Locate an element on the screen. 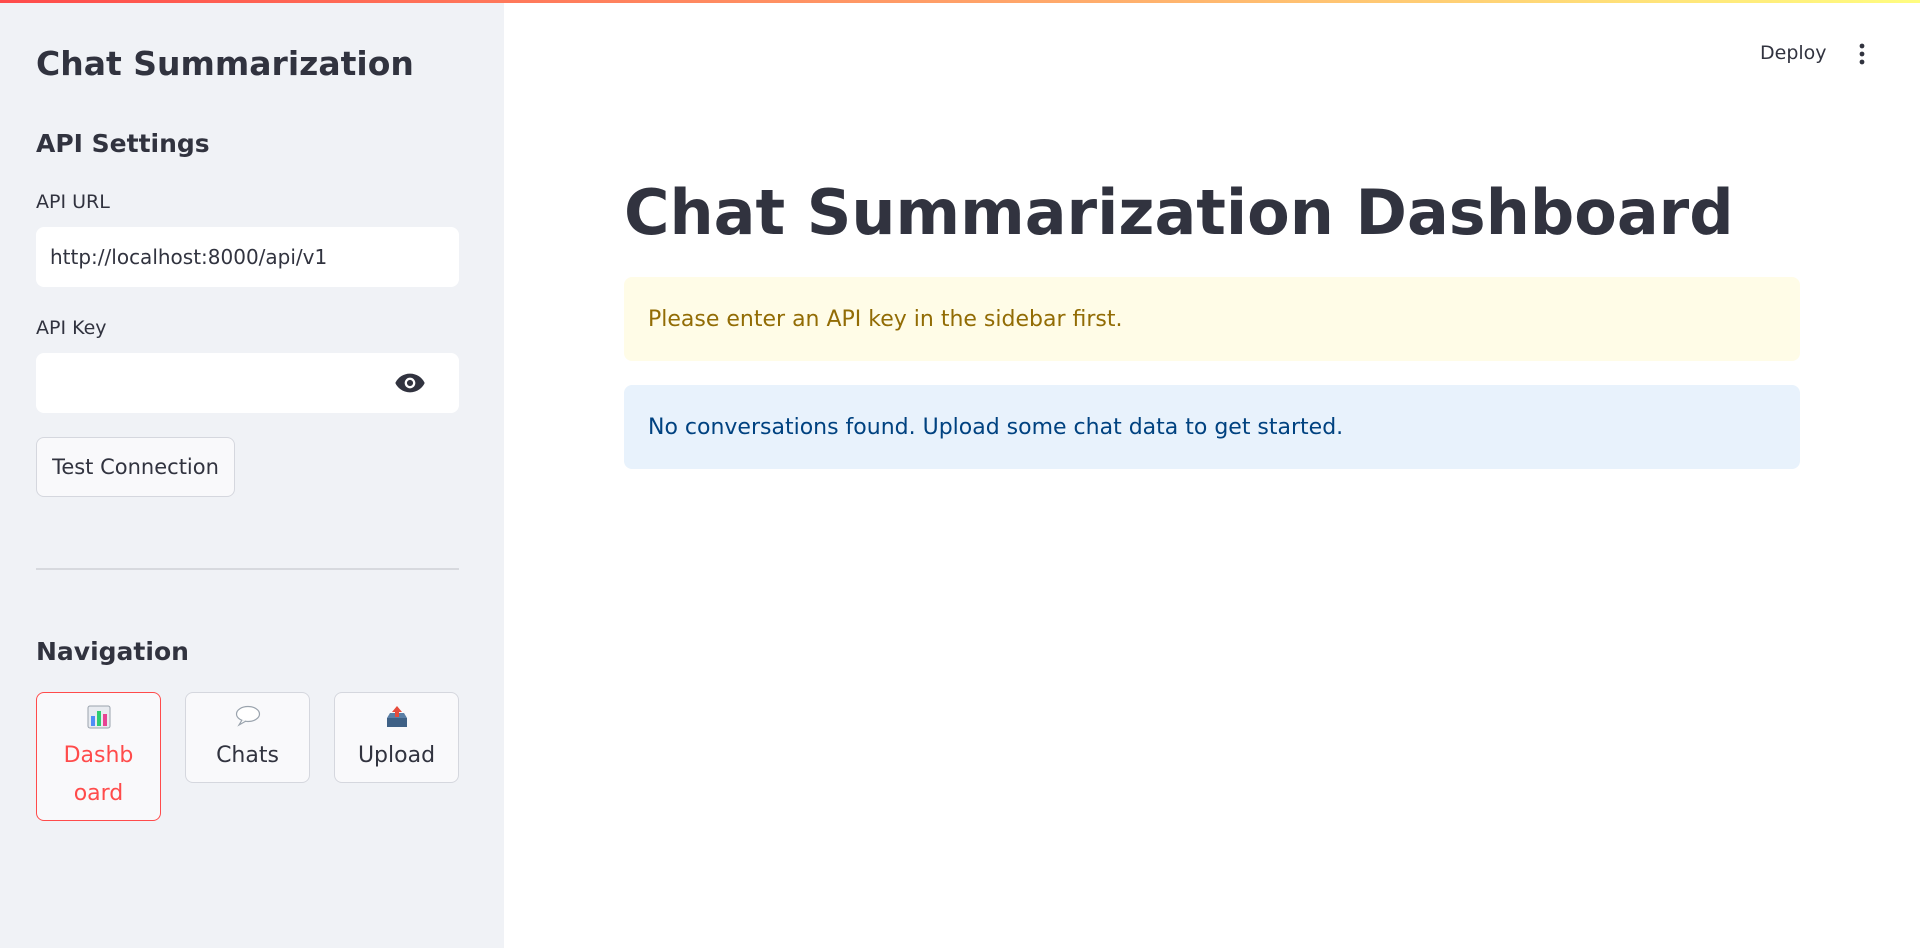 This screenshot has width=1920, height=948. more-options-icon is located at coordinates (1862, 54).